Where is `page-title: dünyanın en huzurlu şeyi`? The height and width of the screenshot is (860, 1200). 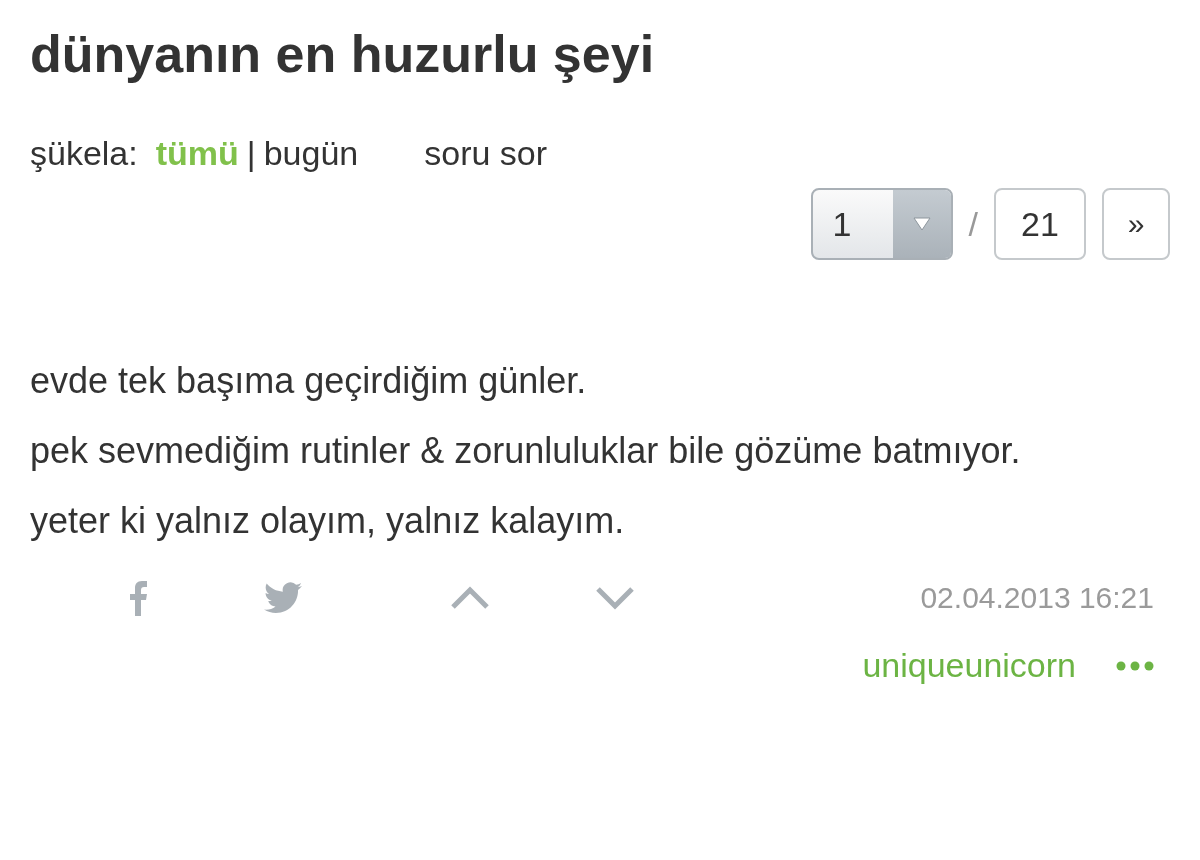
page-title: dünyanın en huzurlu şeyi is located at coordinates (343, 54).